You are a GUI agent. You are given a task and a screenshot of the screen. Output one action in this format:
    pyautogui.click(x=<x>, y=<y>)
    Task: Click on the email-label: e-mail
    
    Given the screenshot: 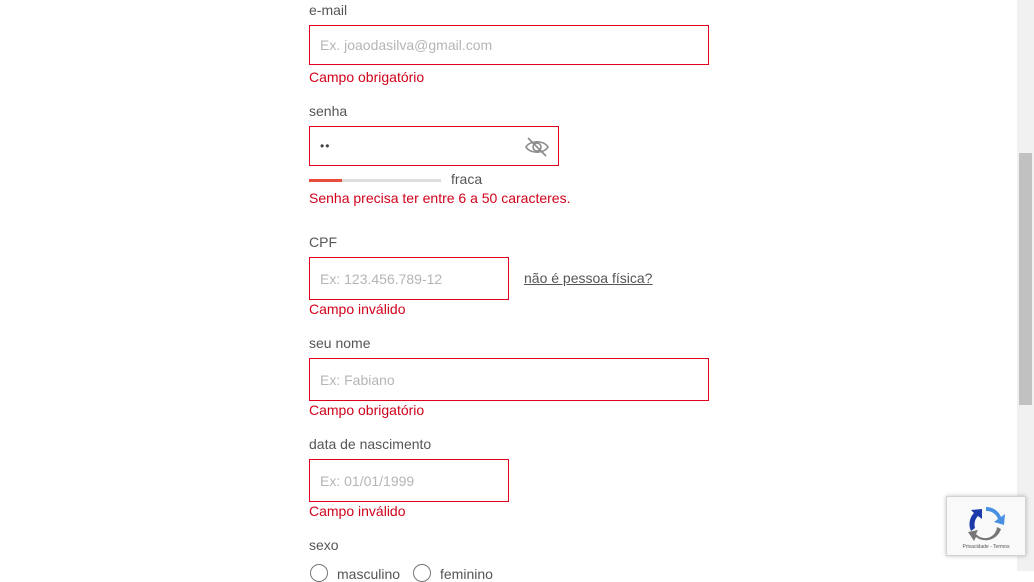 What is the action you would take?
    pyautogui.click(x=328, y=10)
    